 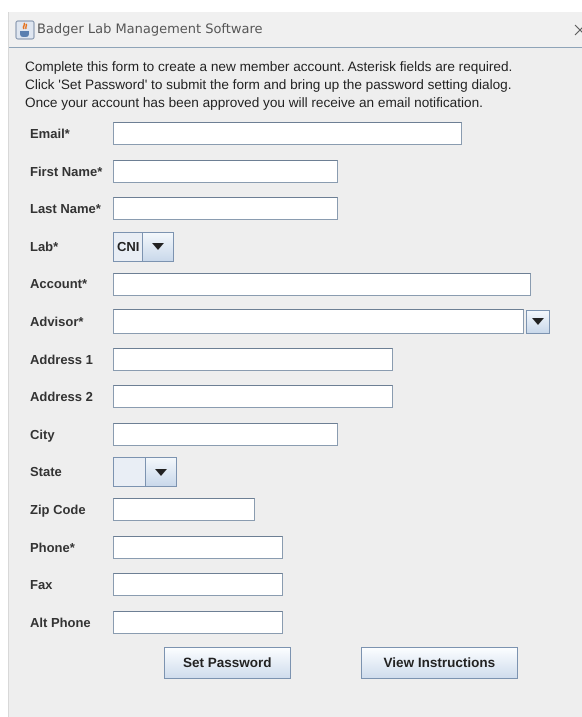 I want to click on set-password-button: Set Password, so click(x=227, y=663).